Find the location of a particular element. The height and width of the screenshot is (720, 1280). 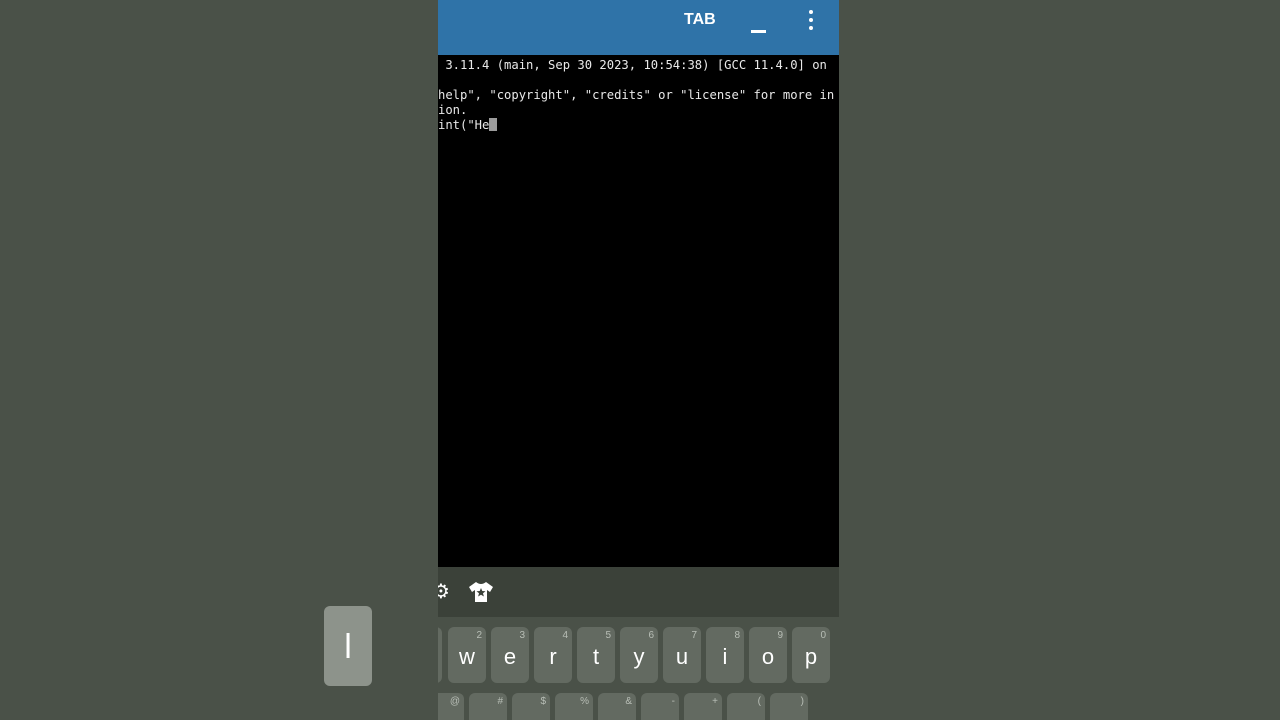

keyboard-key-t: 5t is located at coordinates (596, 655).